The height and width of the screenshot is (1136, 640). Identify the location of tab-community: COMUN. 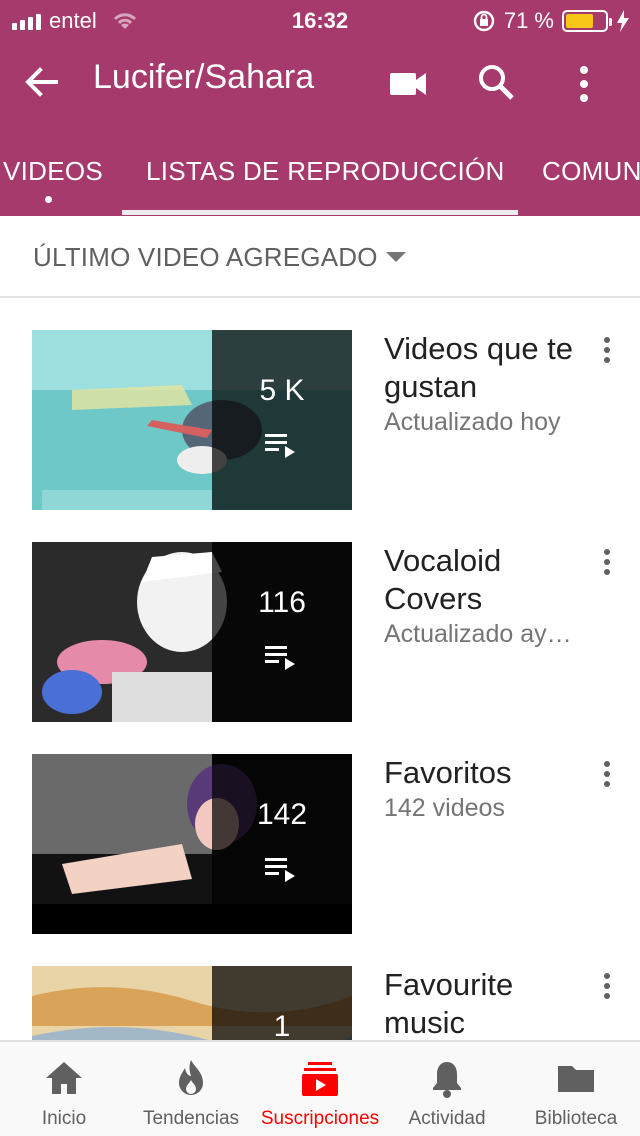
(591, 171).